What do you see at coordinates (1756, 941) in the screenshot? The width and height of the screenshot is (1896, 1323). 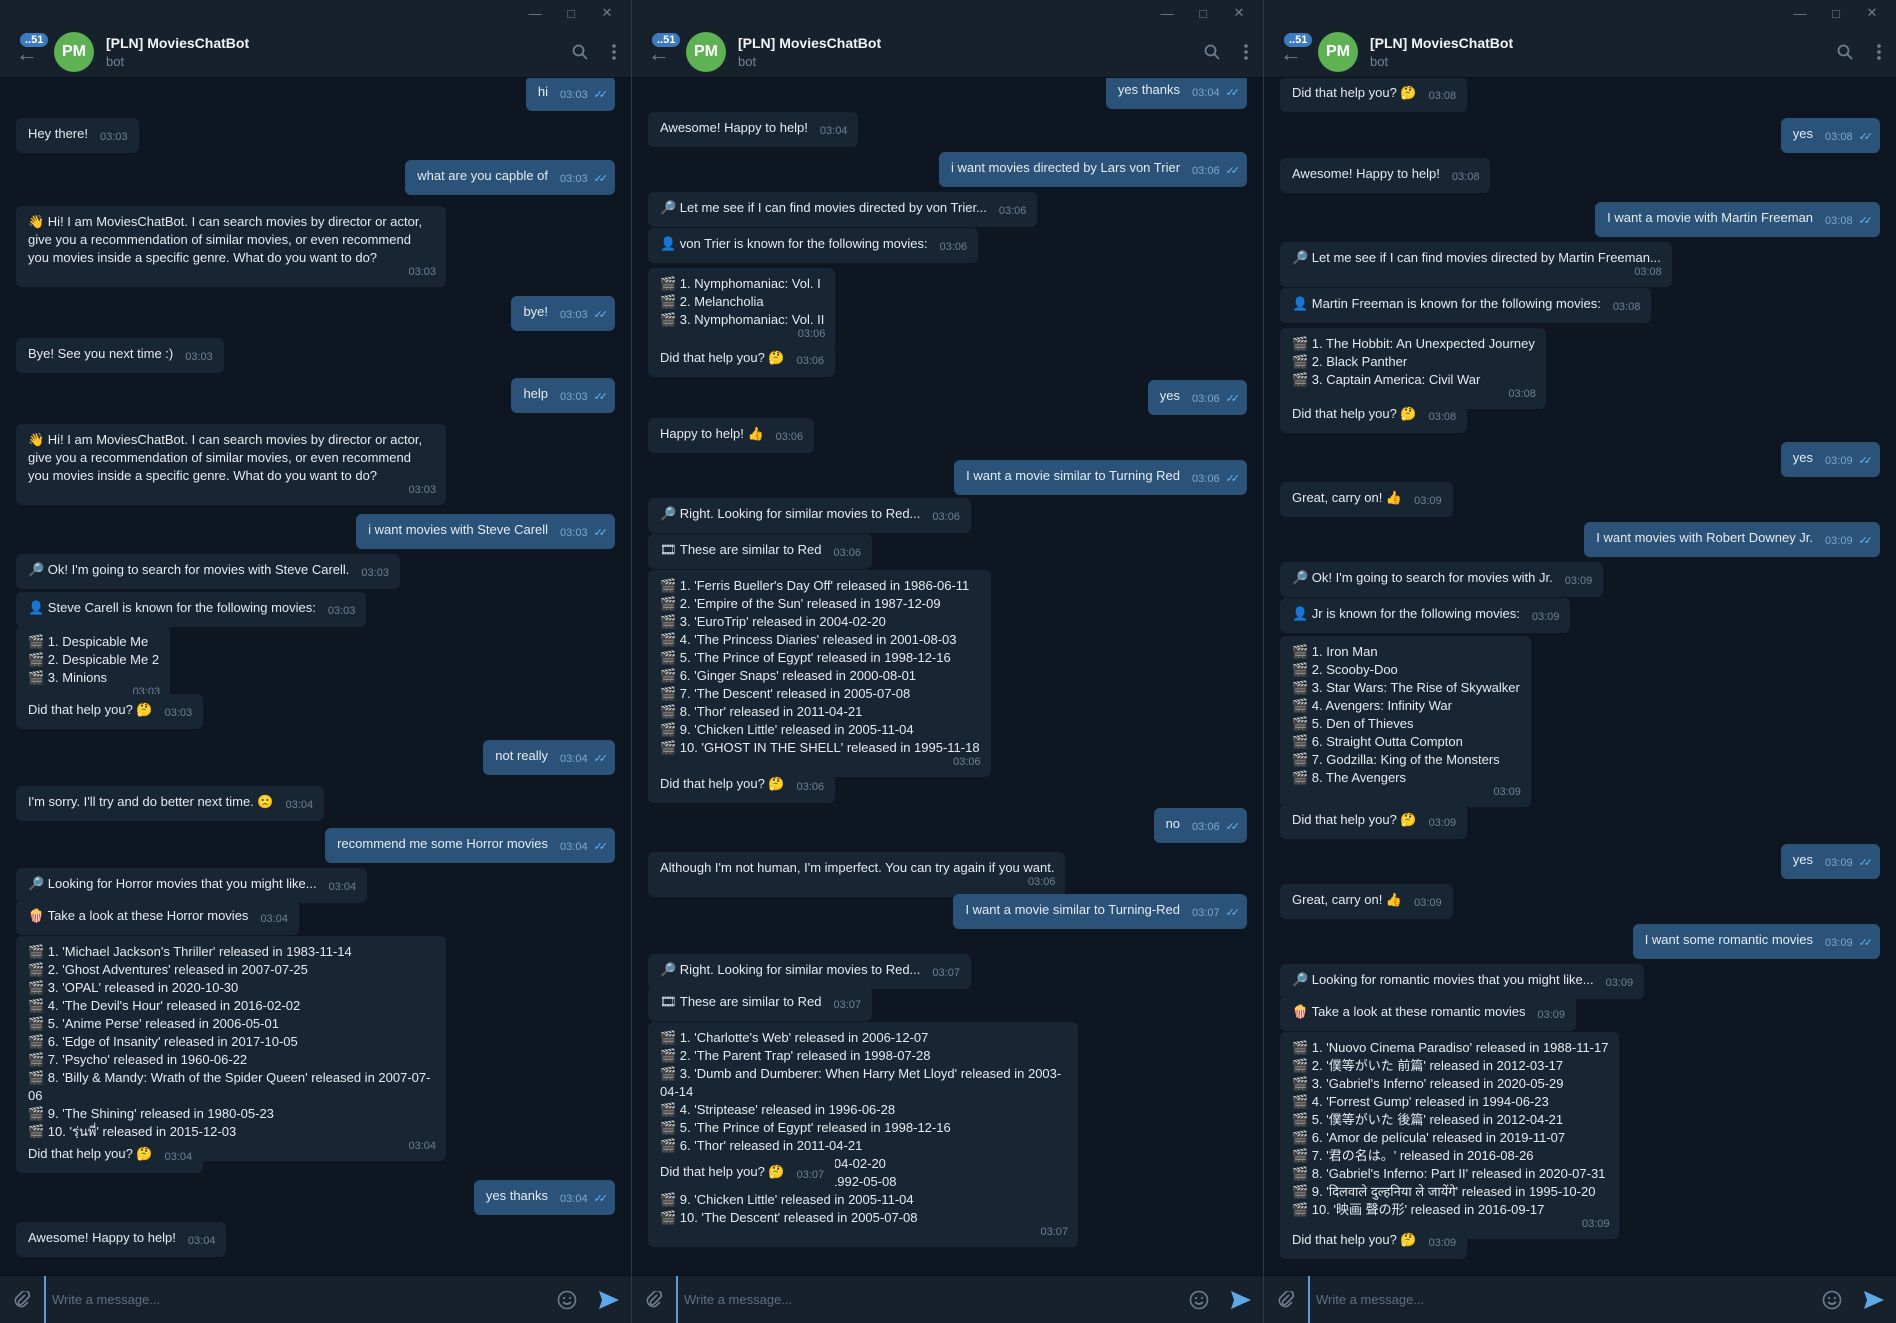 I see `outgoing-message: I want some romantic movies 03:09 ✓✓` at bounding box center [1756, 941].